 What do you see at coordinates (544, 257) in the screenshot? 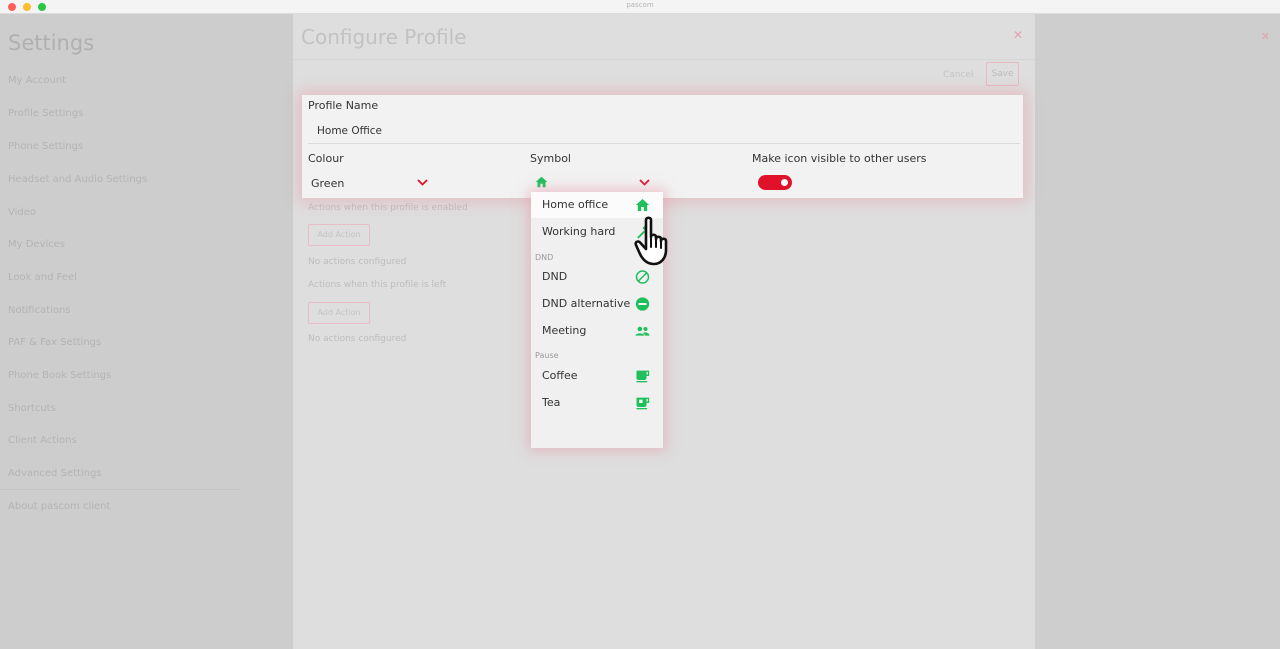
I see `dnd-group-label: DND` at bounding box center [544, 257].